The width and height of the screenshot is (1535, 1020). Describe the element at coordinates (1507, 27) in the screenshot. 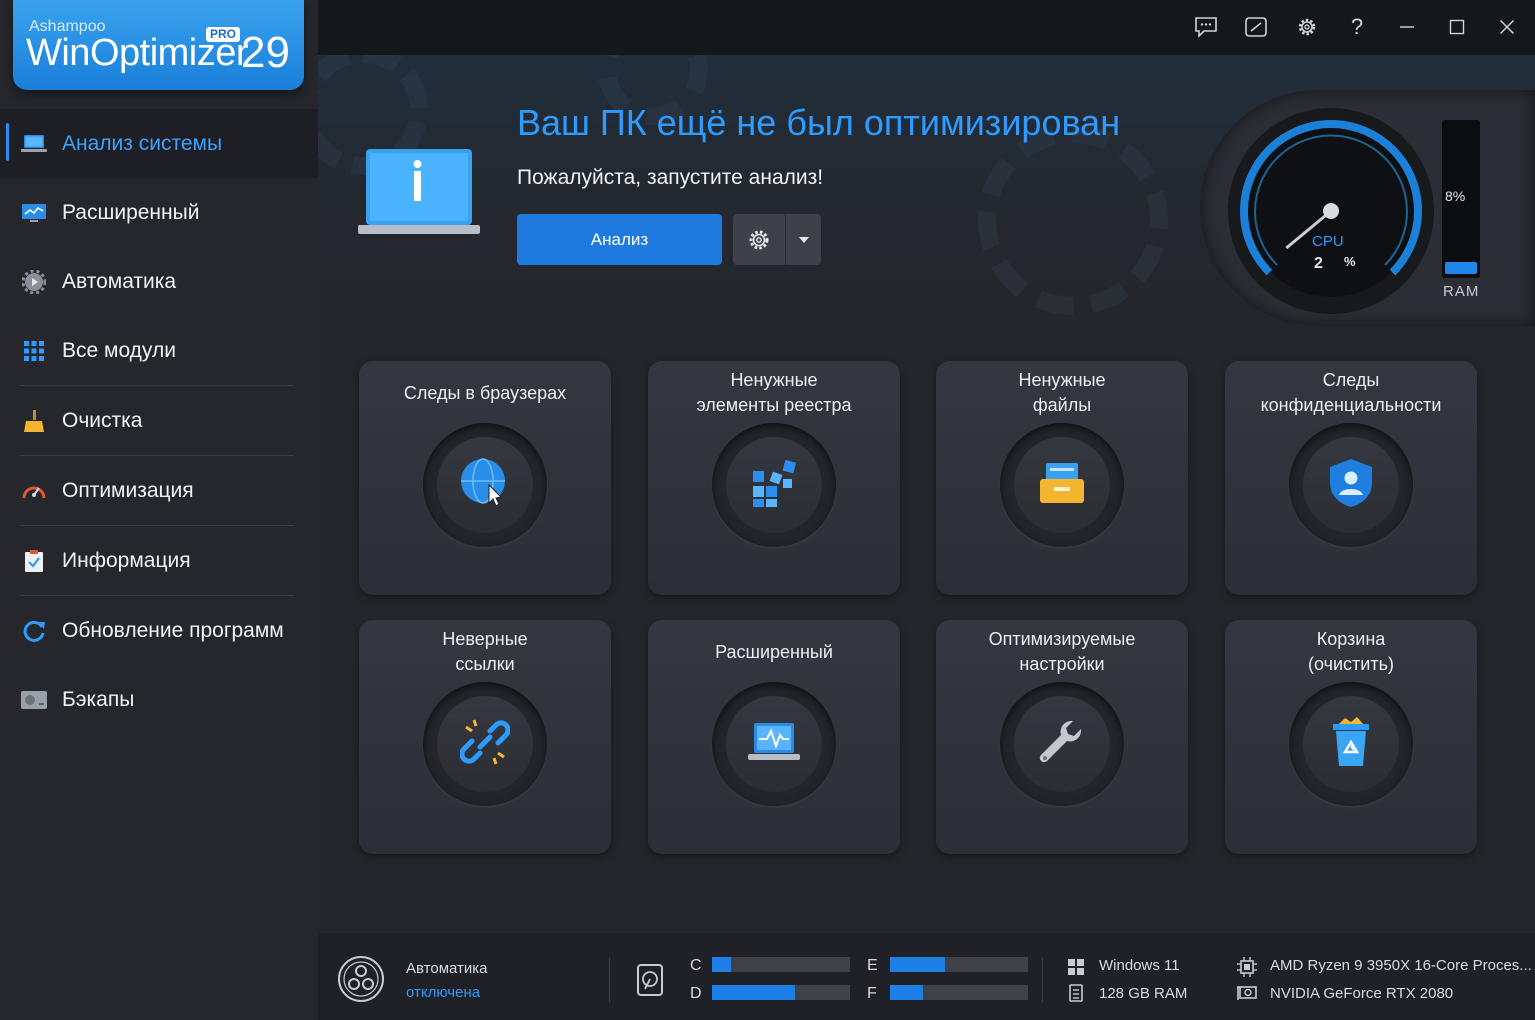

I see `close-icon` at that location.